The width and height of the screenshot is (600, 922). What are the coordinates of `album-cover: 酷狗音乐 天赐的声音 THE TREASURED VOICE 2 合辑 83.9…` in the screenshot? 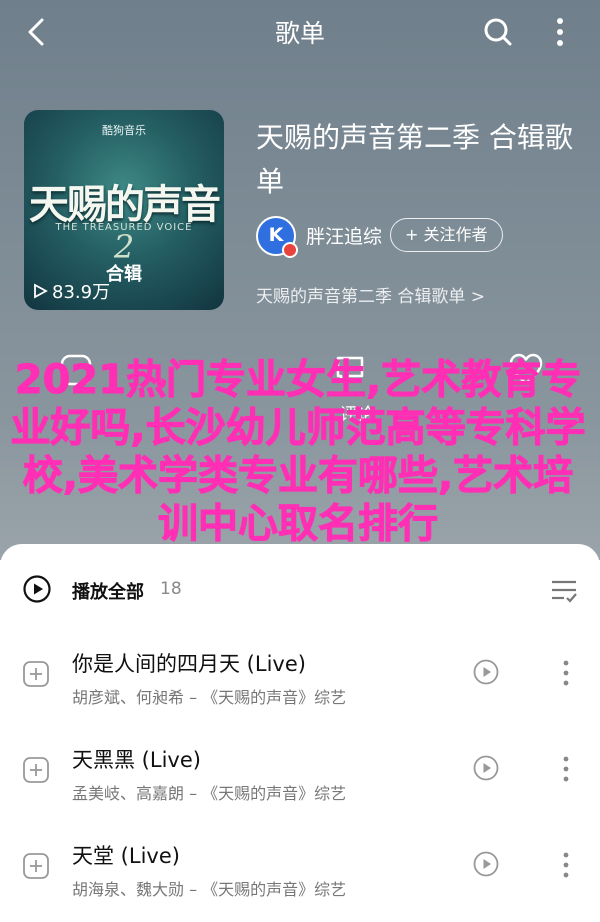 It's located at (124, 210).